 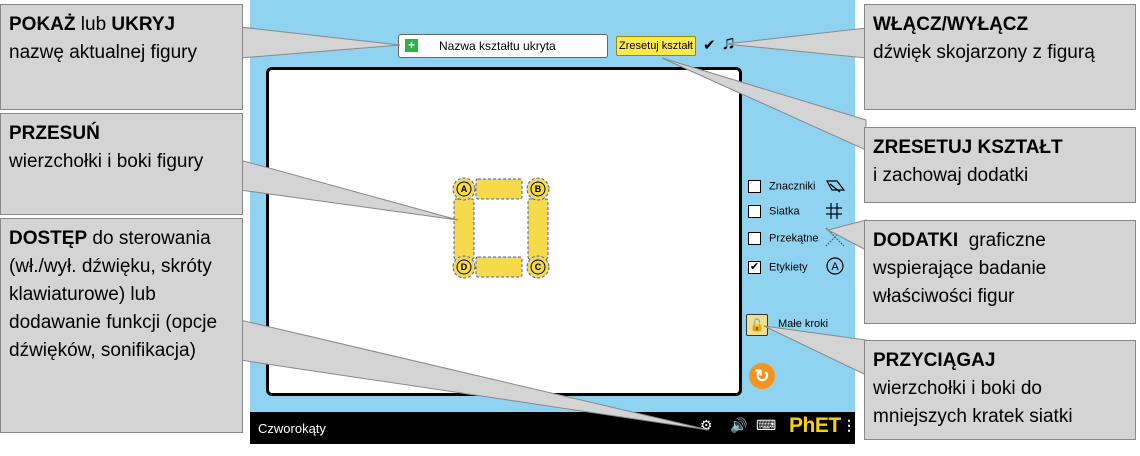 What do you see at coordinates (815, 350) in the screenshot?
I see `pointer-snap` at bounding box center [815, 350].